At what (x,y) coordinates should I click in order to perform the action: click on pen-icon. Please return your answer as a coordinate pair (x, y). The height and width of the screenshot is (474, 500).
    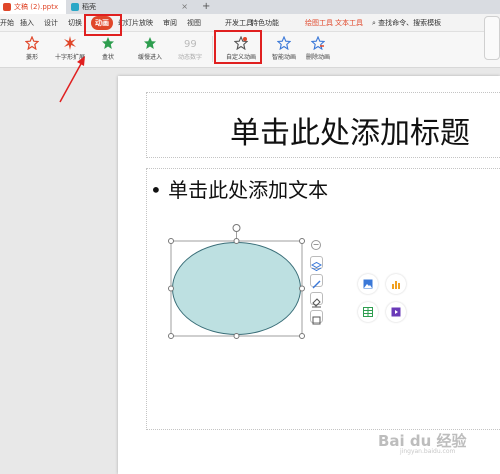
    Looking at the image, I should click on (316, 281).